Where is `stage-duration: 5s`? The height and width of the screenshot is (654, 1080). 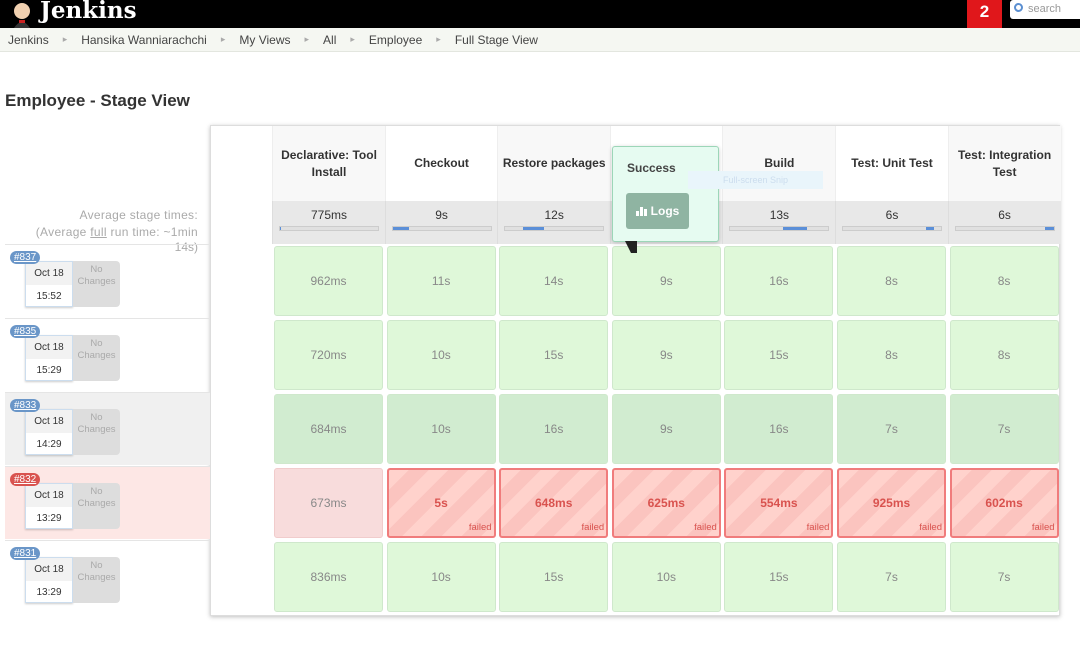 stage-duration: 5s is located at coordinates (441, 503).